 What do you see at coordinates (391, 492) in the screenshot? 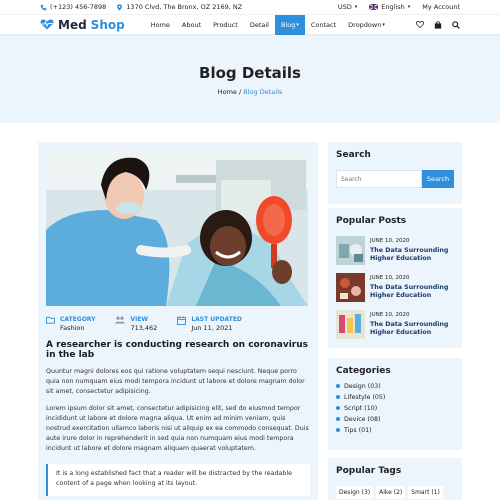
I see `tag-item: Aike (2)` at bounding box center [391, 492].